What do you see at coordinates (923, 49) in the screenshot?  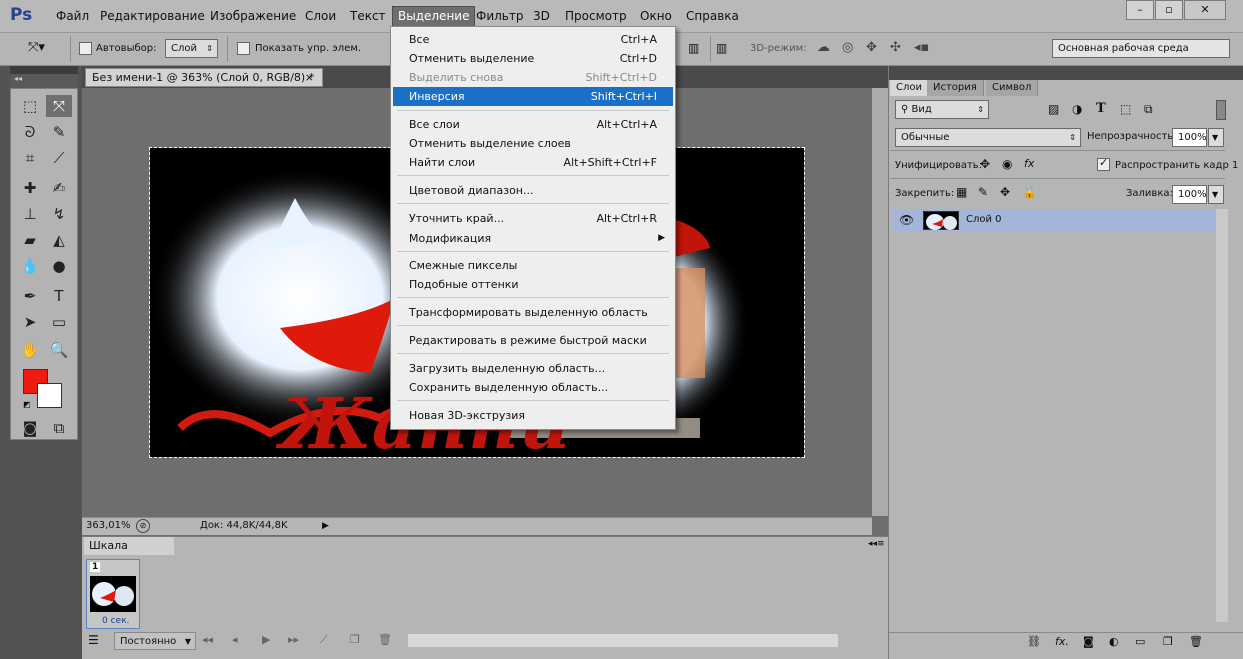 I see `3d-scale-icon: ◂▪` at bounding box center [923, 49].